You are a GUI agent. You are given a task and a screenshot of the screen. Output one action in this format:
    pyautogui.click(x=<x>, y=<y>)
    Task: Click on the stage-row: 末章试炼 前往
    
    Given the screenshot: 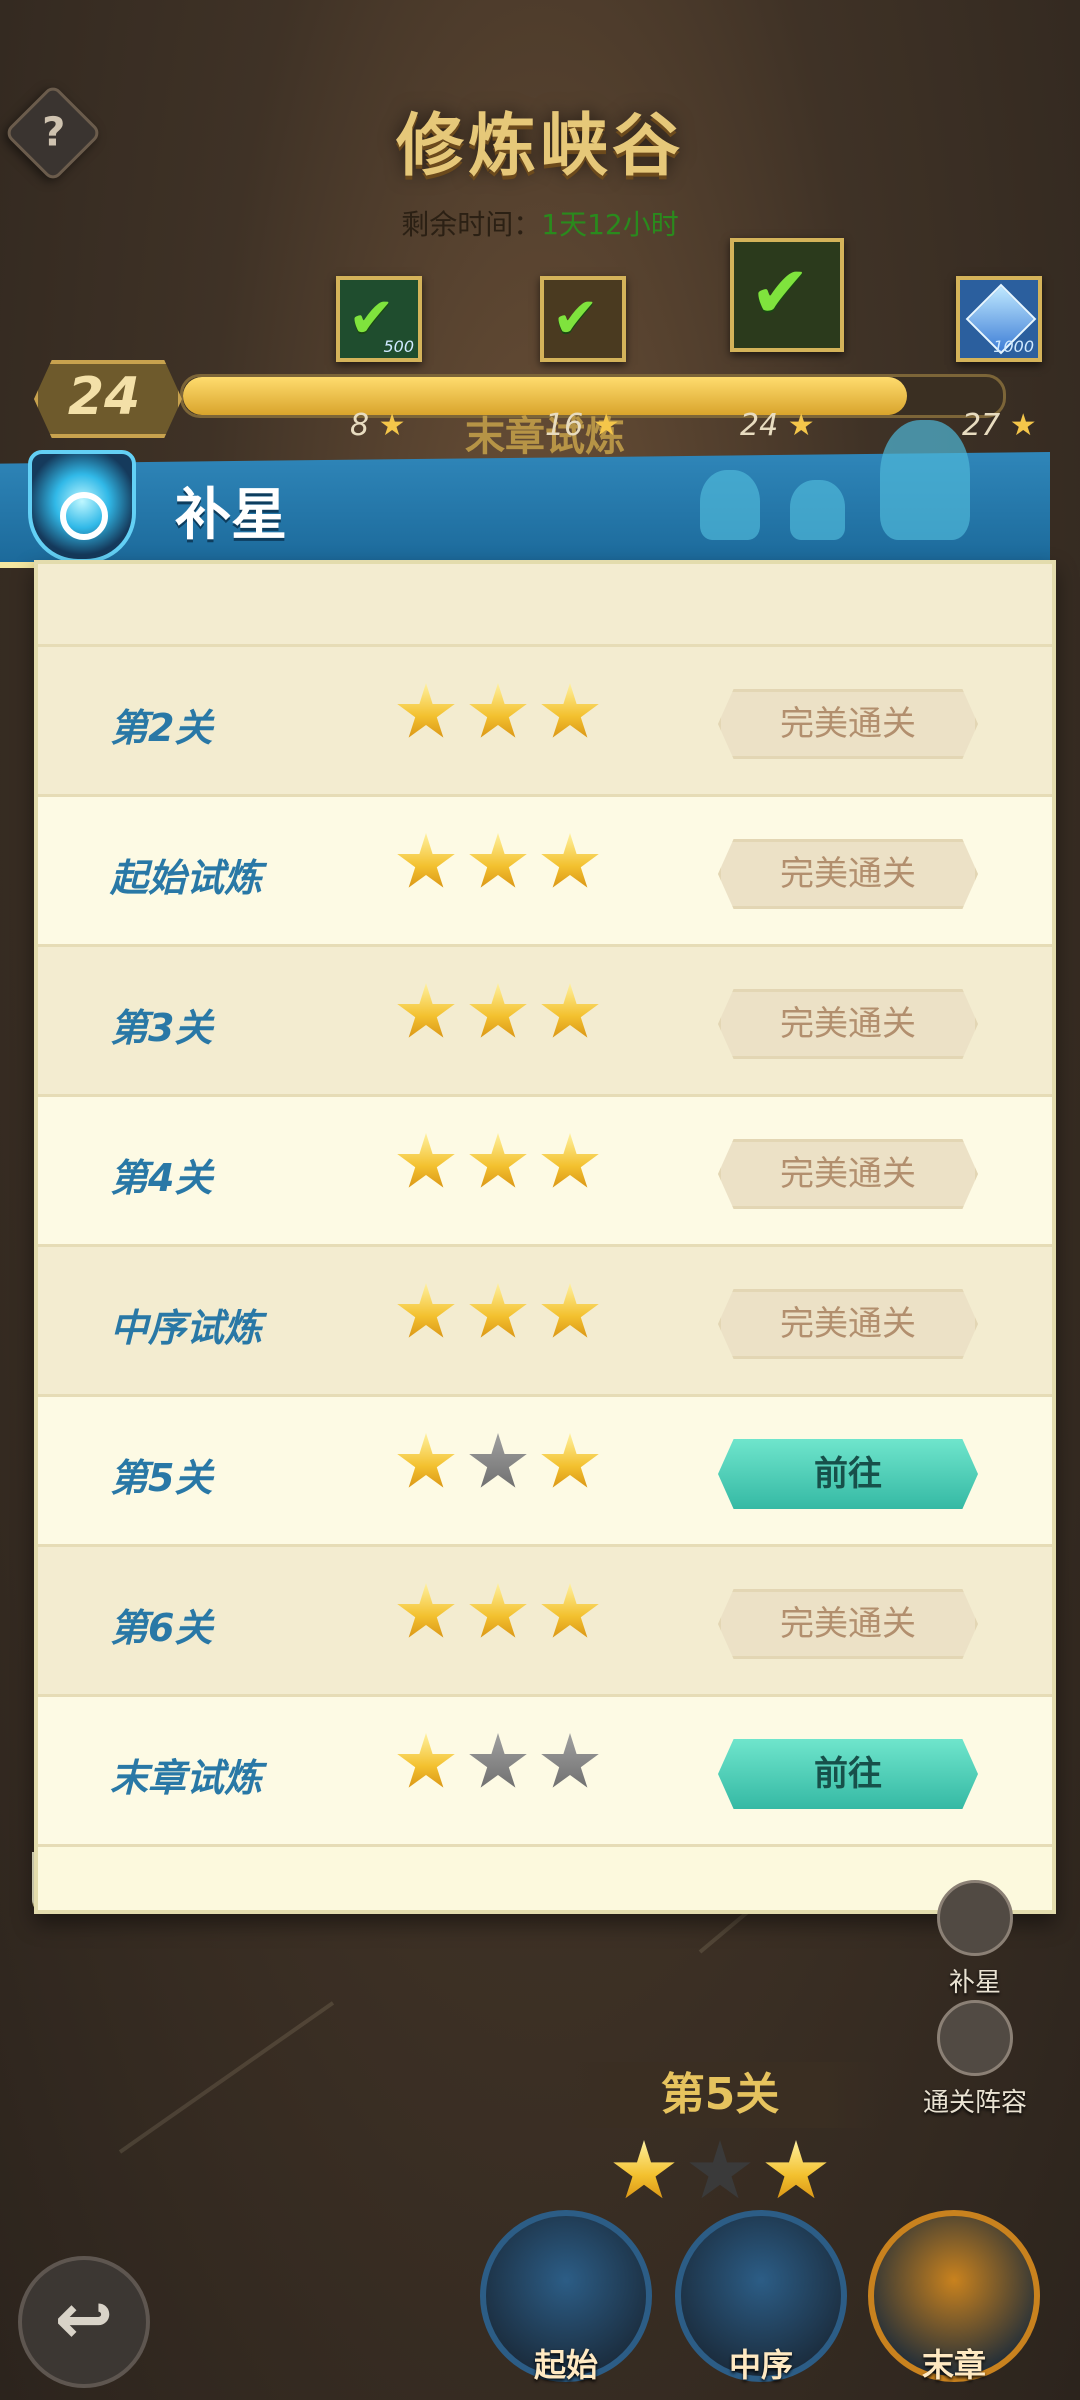 What is the action you would take?
    pyautogui.click(x=545, y=1772)
    